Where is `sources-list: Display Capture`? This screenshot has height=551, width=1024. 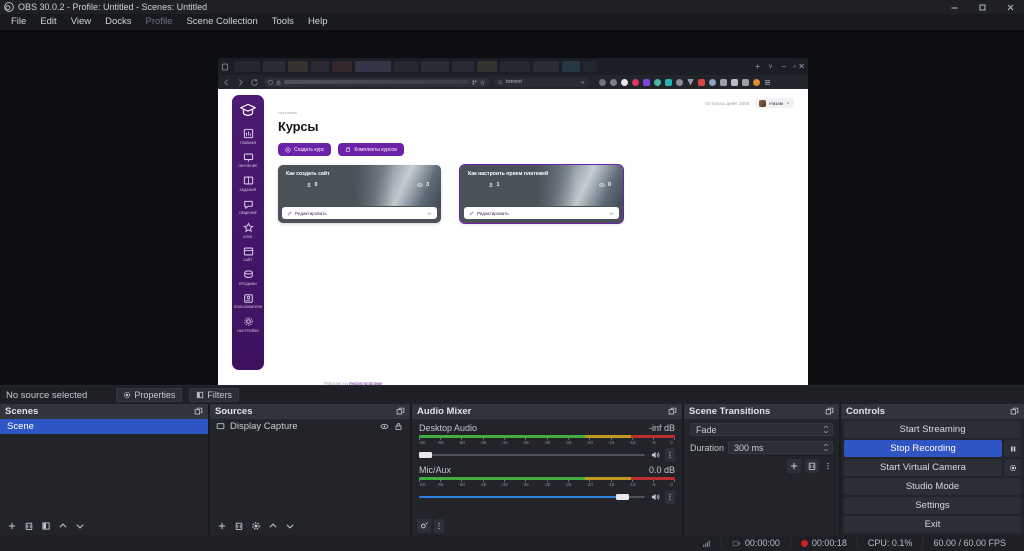
sources-list: Display Capture is located at coordinates (310, 467).